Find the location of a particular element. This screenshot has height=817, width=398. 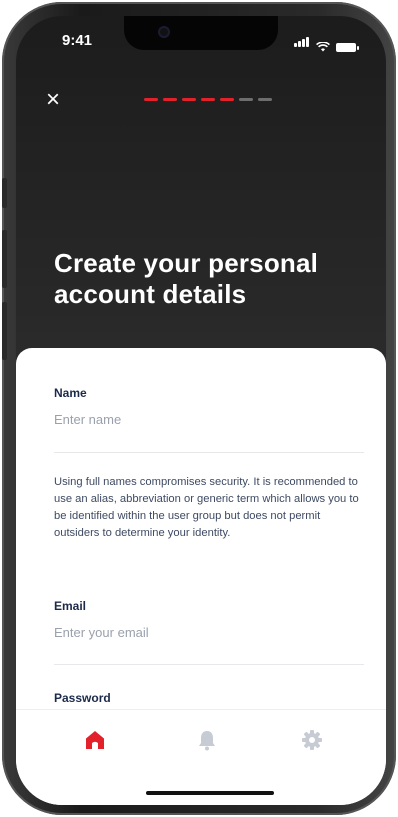

status-time: 9:41 is located at coordinates (77, 40).